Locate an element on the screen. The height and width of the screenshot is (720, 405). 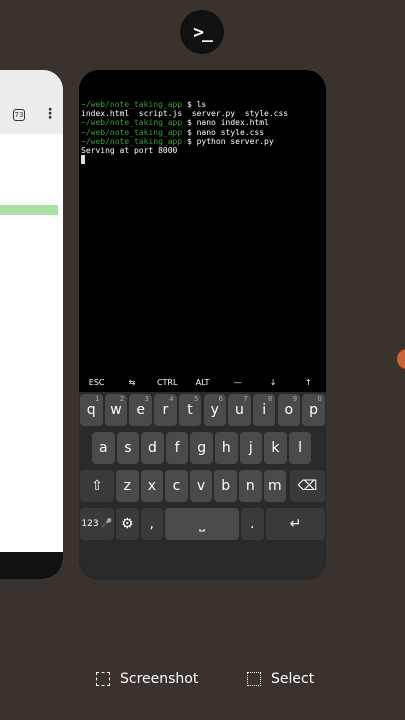
key-p: p0 is located at coordinates (313, 410).